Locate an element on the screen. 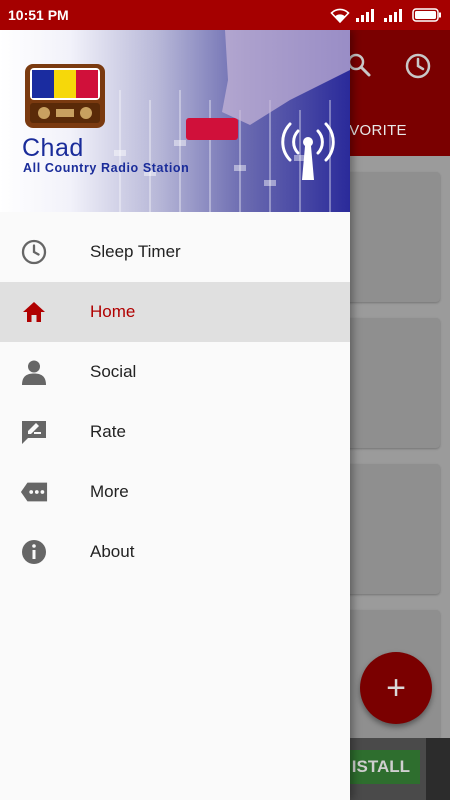  menu-item-label: Rate is located at coordinates (108, 431).